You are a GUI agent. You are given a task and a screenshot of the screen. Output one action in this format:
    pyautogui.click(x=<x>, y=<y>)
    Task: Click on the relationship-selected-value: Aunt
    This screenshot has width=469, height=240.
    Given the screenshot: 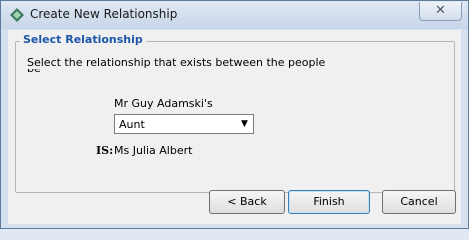 What is the action you would take?
    pyautogui.click(x=132, y=124)
    